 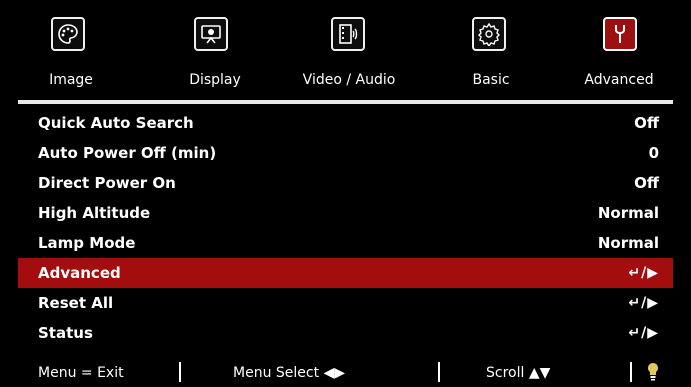 What do you see at coordinates (345, 303) in the screenshot?
I see `menu-item-reset-all: Reset All ↵/▶` at bounding box center [345, 303].